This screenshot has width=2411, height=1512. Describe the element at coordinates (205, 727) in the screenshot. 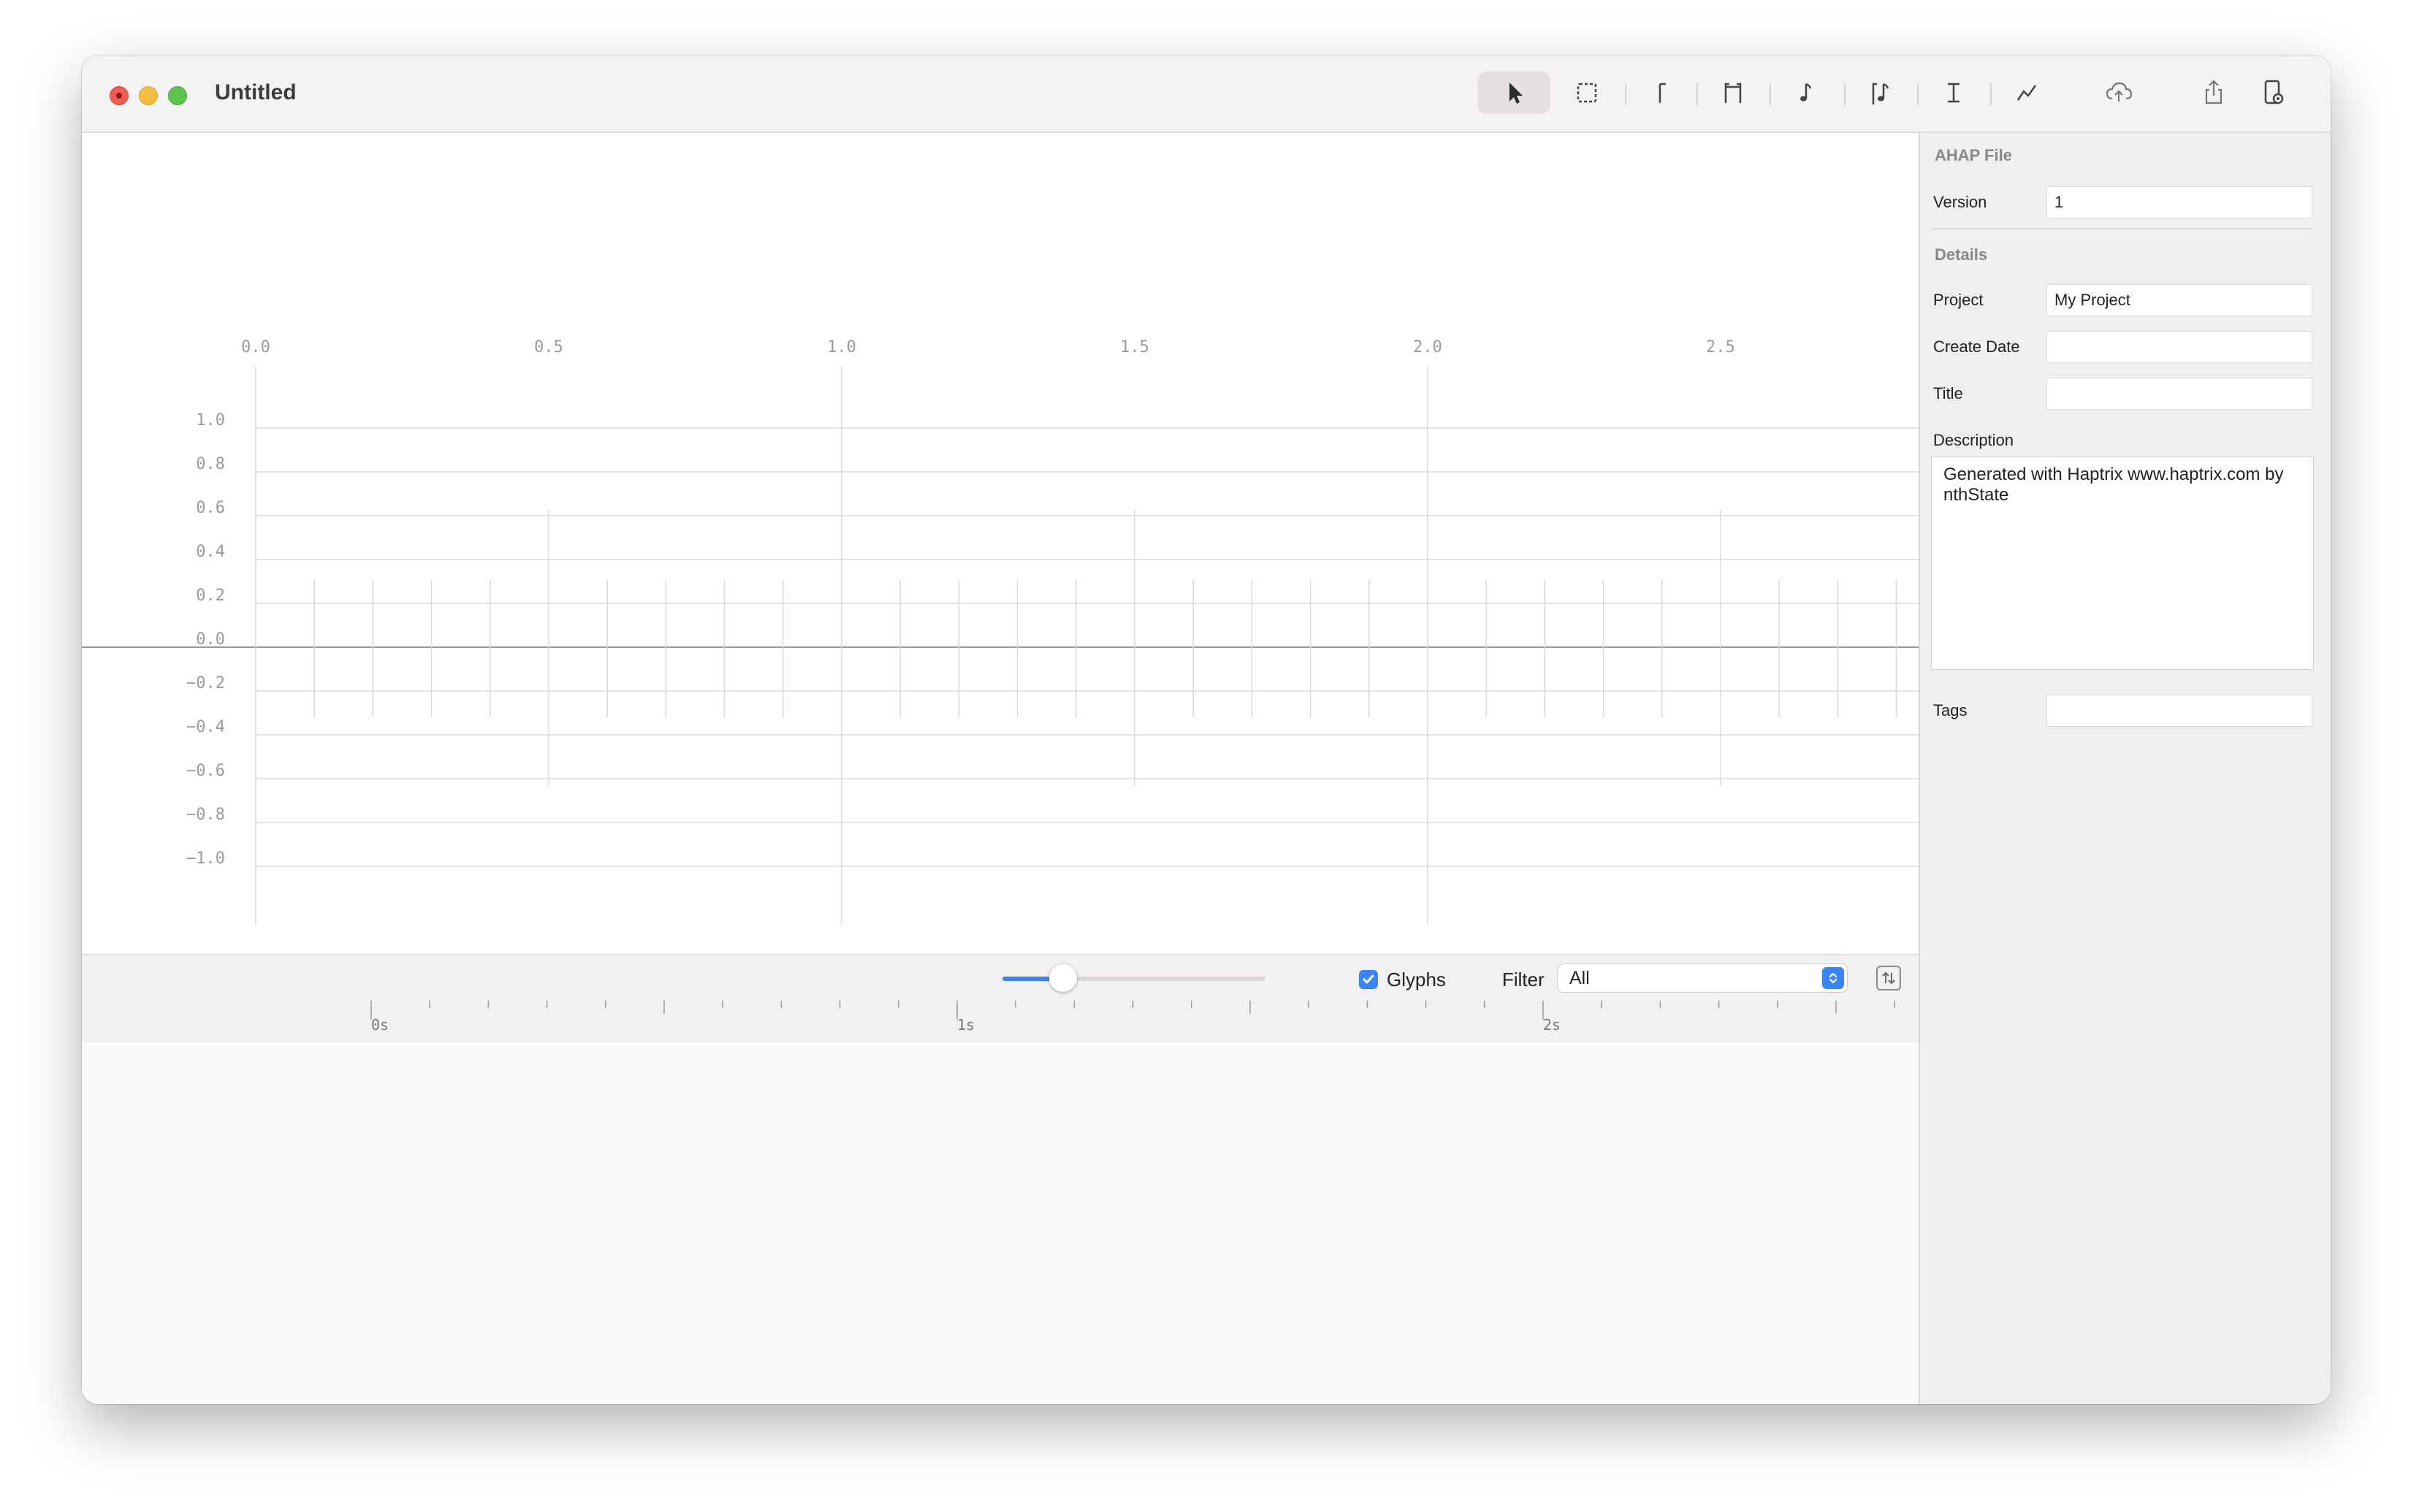

I see `y-axis-label: −0.4` at that location.